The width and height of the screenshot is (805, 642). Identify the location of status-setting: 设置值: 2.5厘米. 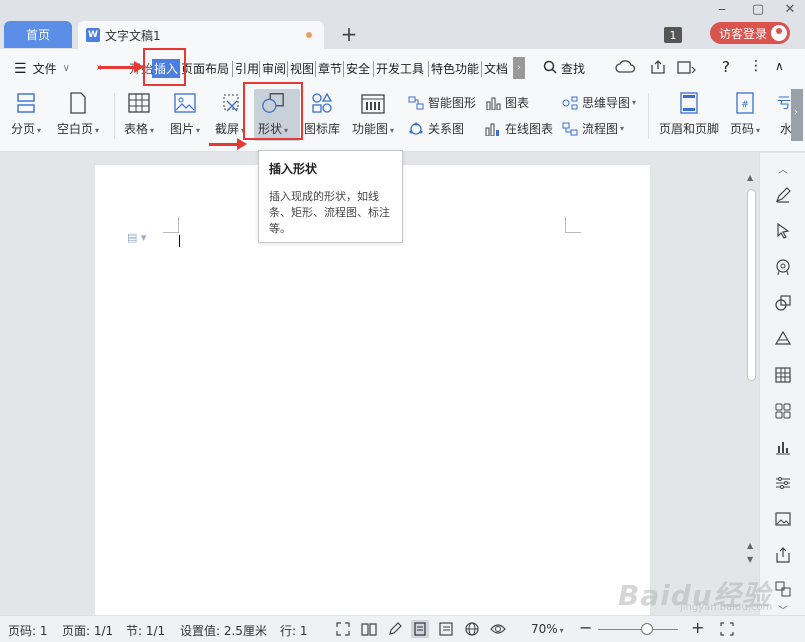
(223, 630).